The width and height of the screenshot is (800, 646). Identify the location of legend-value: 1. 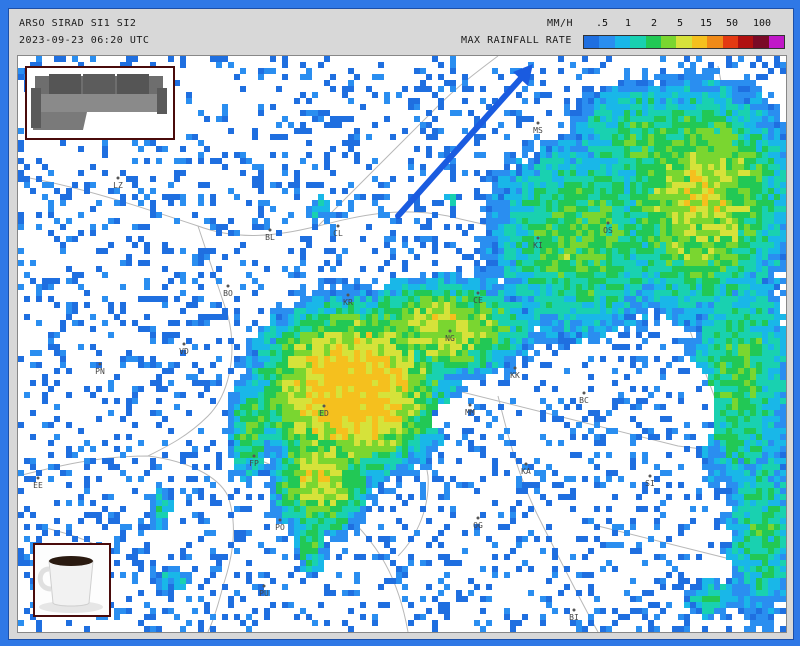
(628, 23).